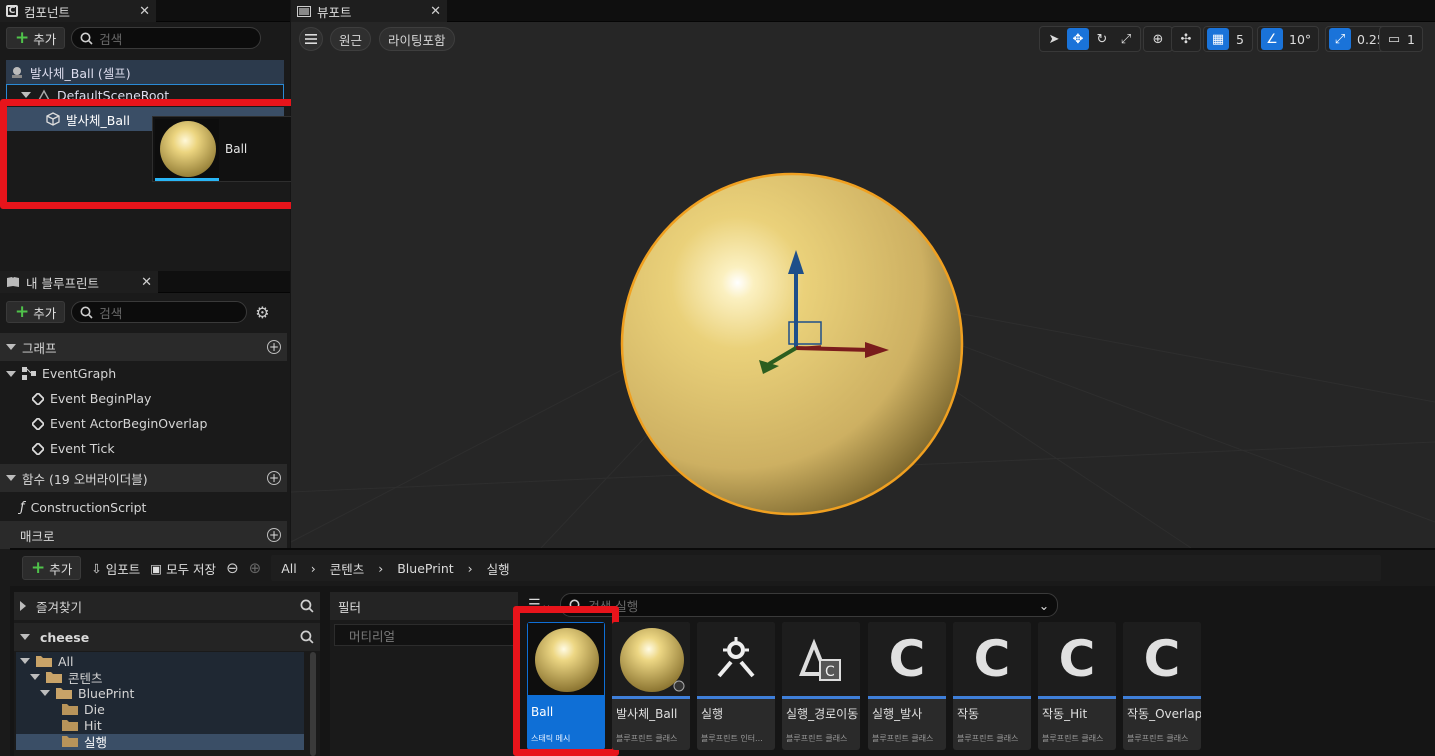  I want to click on project-header: cheese, so click(167, 637).